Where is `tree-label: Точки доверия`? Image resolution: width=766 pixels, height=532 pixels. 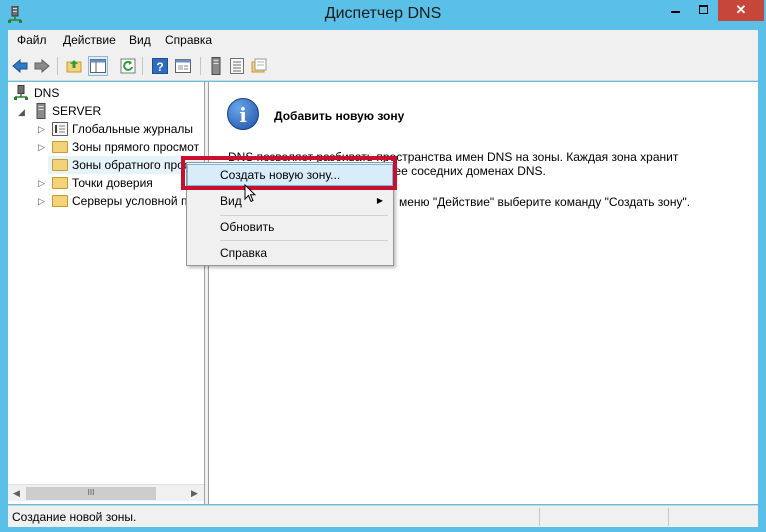
tree-label: Точки доверия is located at coordinates (112, 183).